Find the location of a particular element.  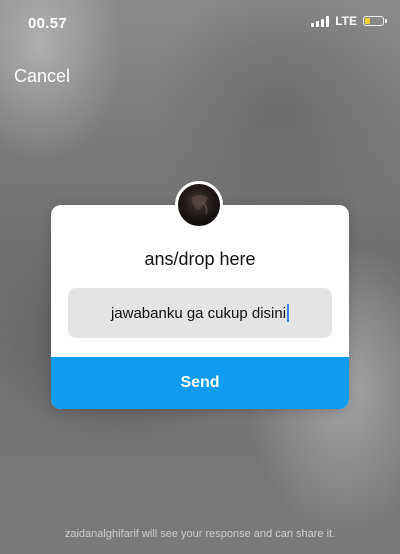

status-indicators: LTE is located at coordinates (349, 21).